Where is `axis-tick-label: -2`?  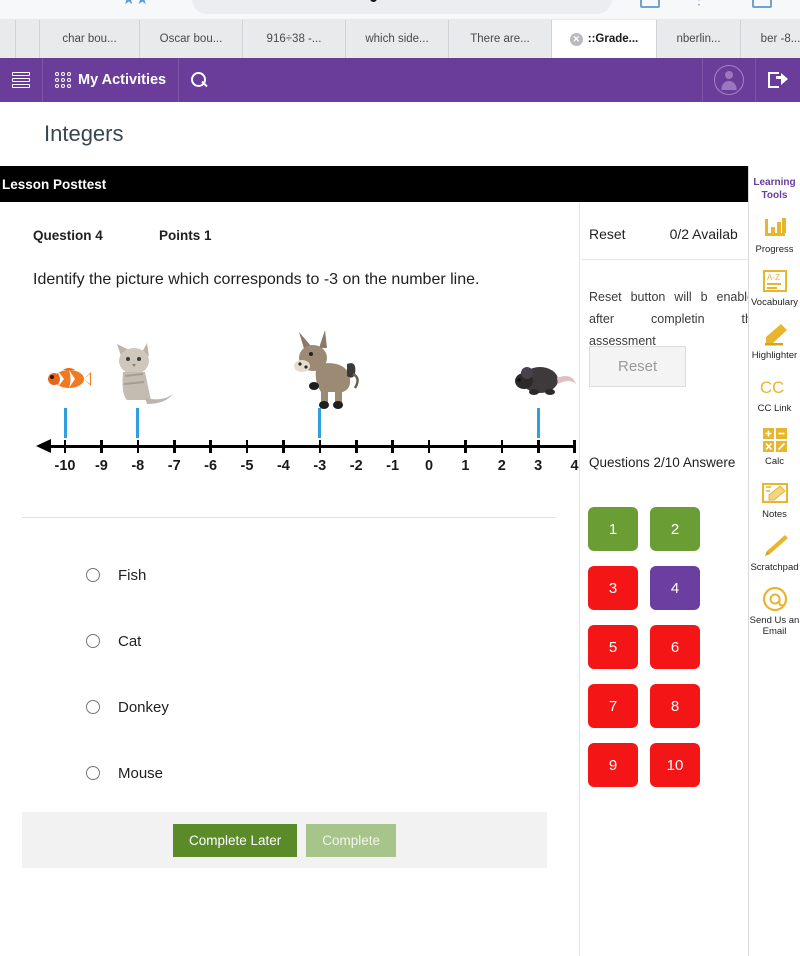 axis-tick-label: -2 is located at coordinates (356, 466).